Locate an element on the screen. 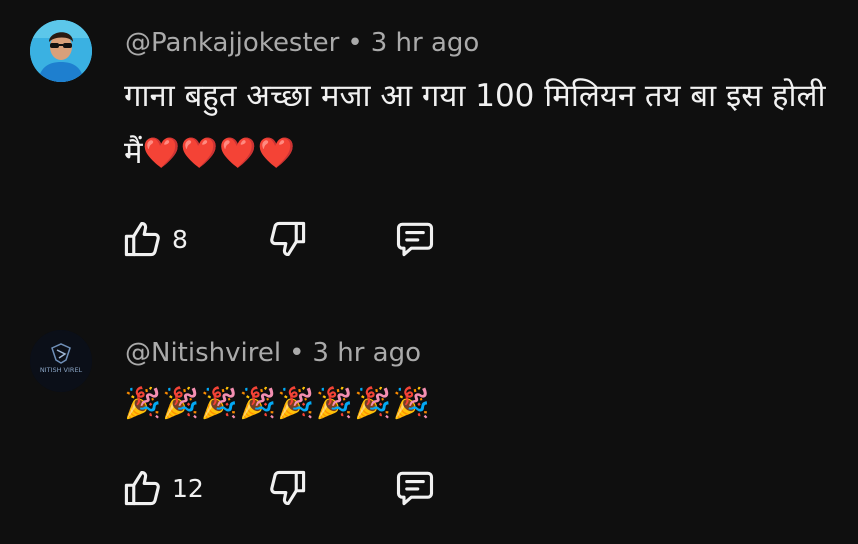  avatar is located at coordinates (61, 51).